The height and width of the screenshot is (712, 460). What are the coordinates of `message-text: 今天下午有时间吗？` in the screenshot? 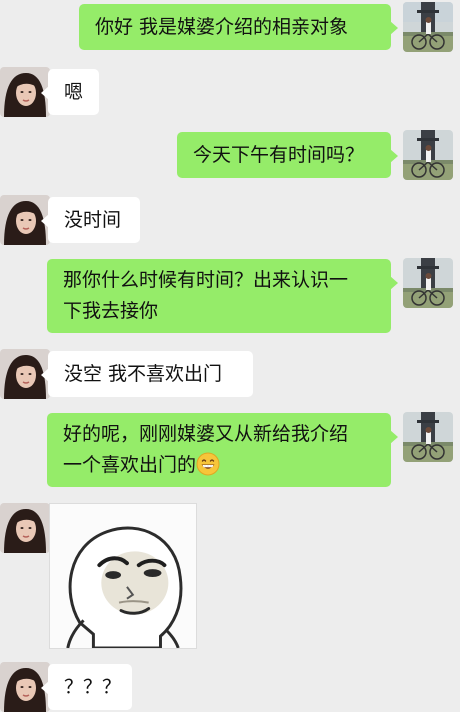 It's located at (279, 154).